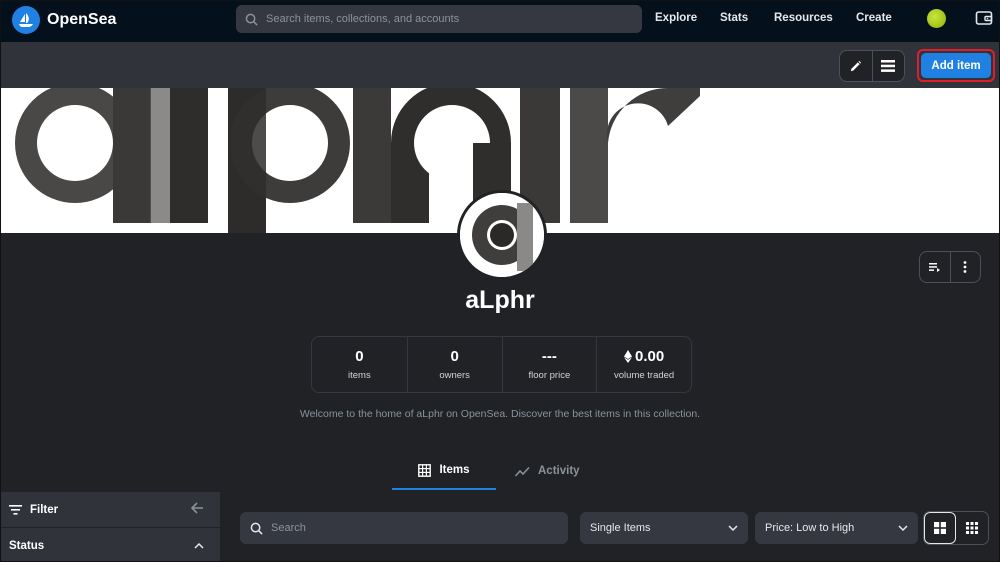  I want to click on playlist-icon, so click(934, 267).